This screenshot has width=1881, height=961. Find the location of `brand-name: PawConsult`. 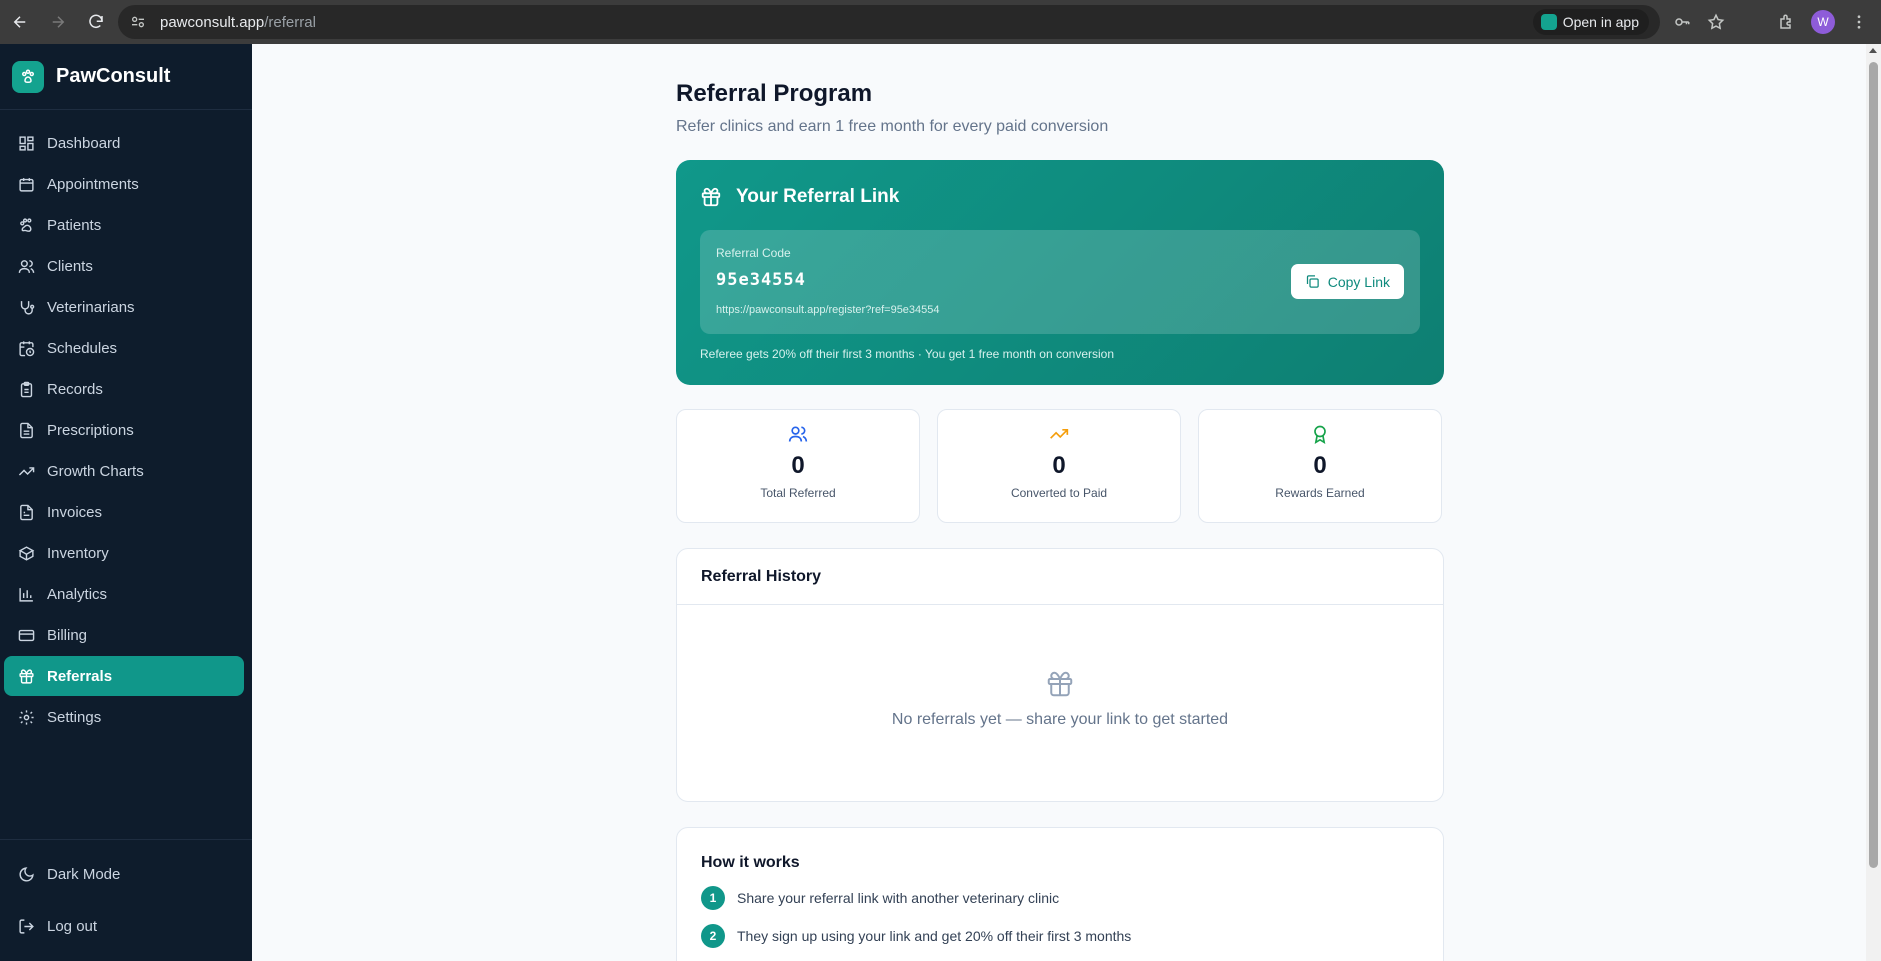

brand-name: PawConsult is located at coordinates (113, 76).